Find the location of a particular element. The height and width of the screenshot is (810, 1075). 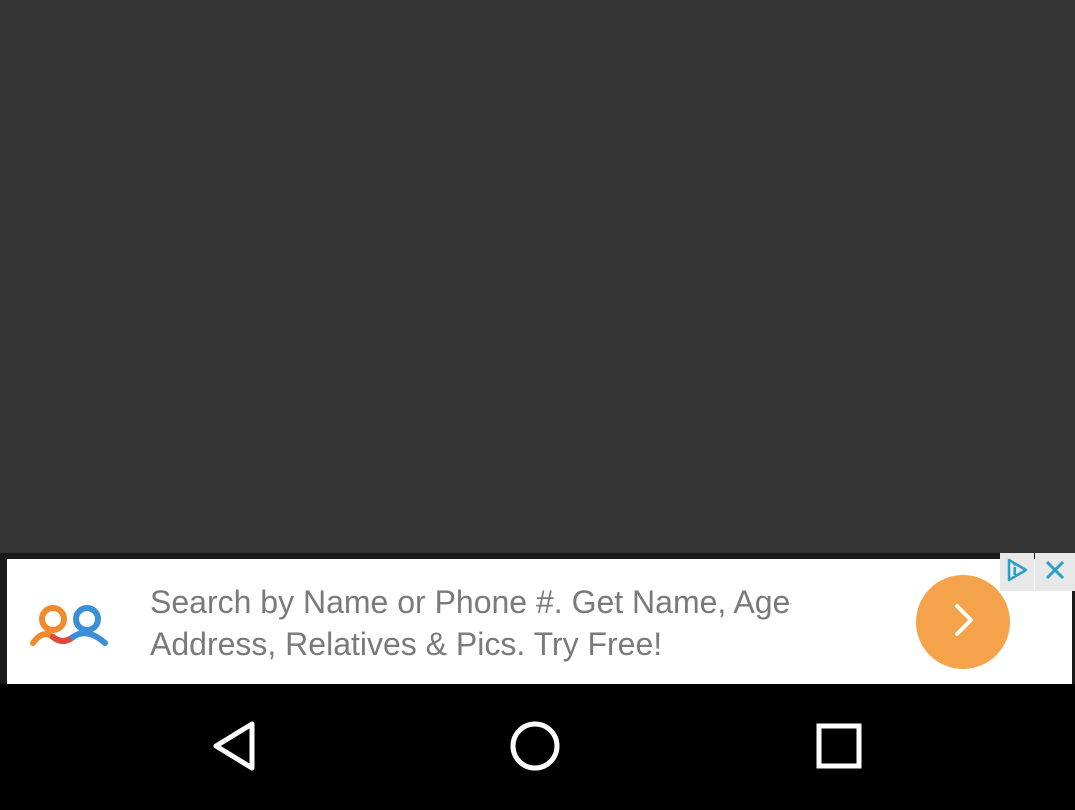

home-circle-icon is located at coordinates (535, 748).